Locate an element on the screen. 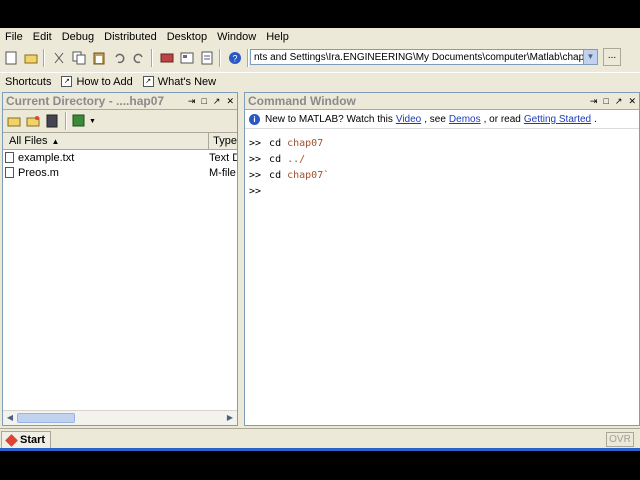  taskbar-edge is located at coordinates (320, 449).